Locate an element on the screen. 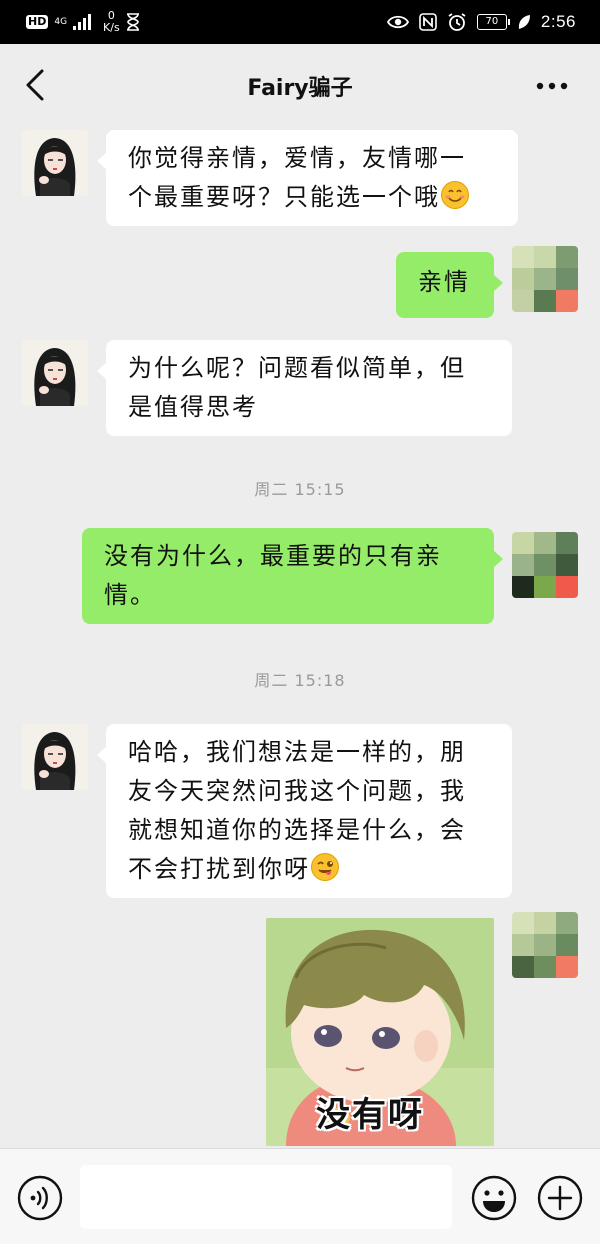 Image resolution: width=600 pixels, height=1244 pixels. timestamp: 周二 15:18 is located at coordinates (300, 680).